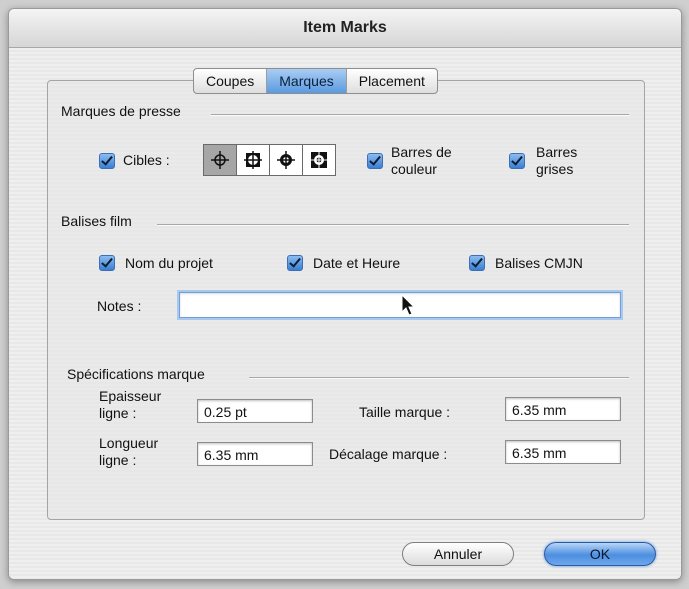 This screenshot has width=689, height=589. What do you see at coordinates (400, 305) in the screenshot?
I see `notes-field` at bounding box center [400, 305].